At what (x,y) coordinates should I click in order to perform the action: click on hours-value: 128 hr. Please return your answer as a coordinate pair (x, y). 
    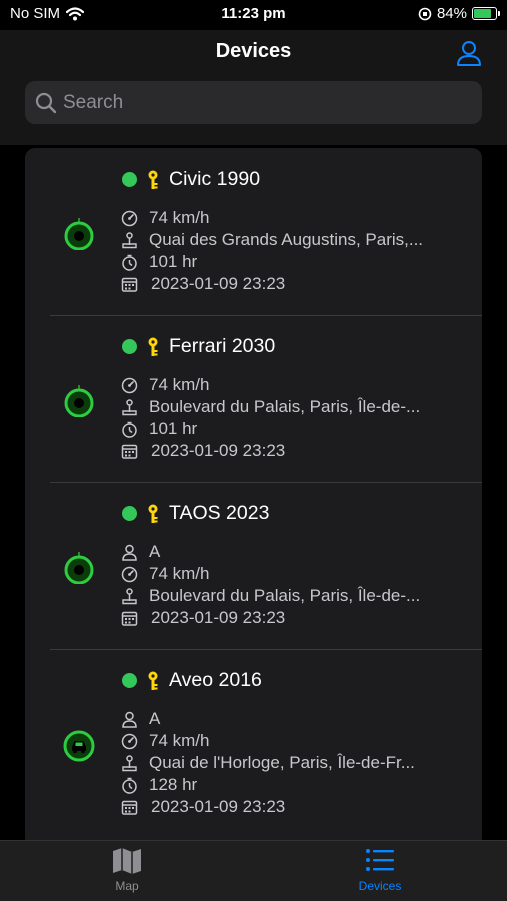
    Looking at the image, I should click on (173, 784).